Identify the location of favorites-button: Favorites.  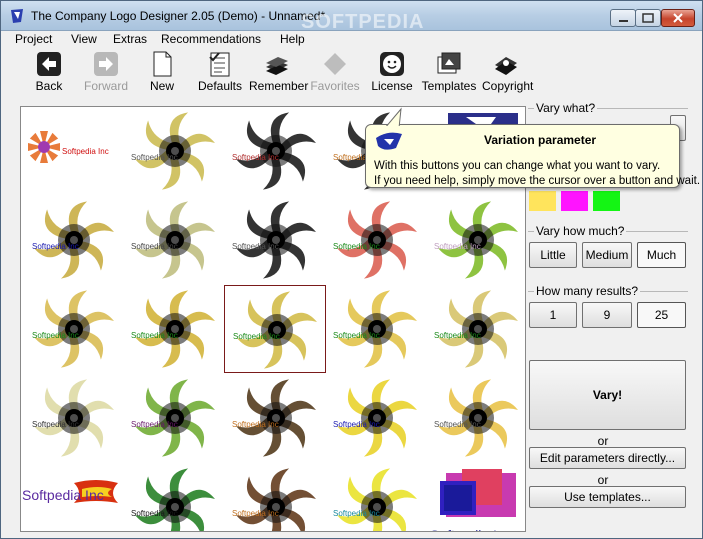
(335, 72).